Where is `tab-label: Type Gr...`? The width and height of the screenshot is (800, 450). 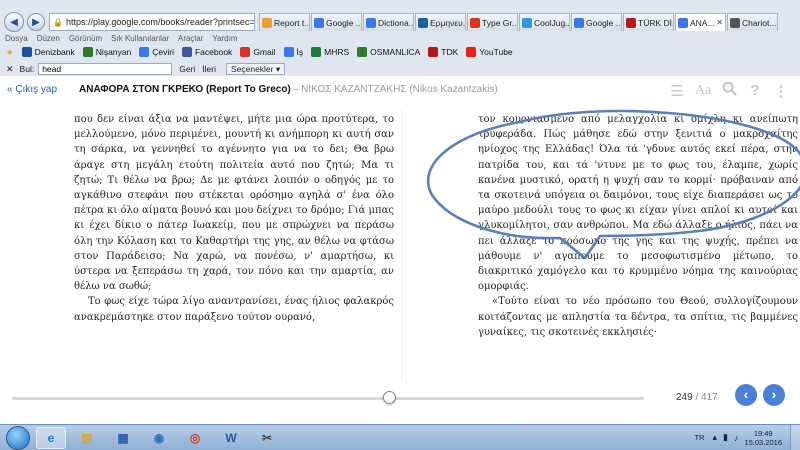 tab-label: Type Gr... is located at coordinates (500, 22).